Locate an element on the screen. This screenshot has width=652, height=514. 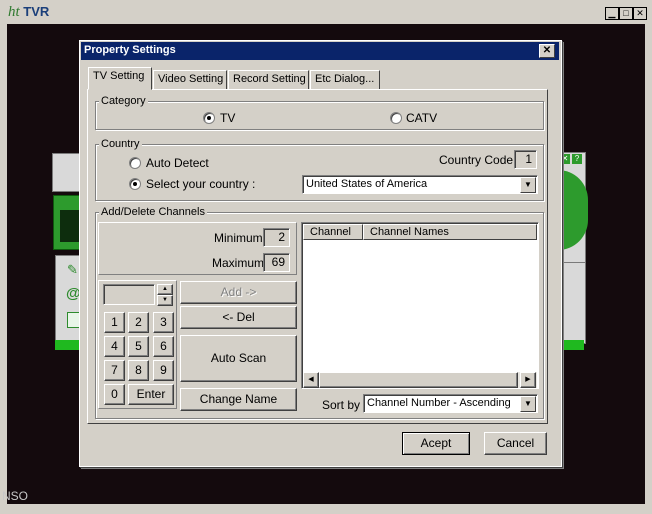
logo-prefix: ht is located at coordinates (14, 12).